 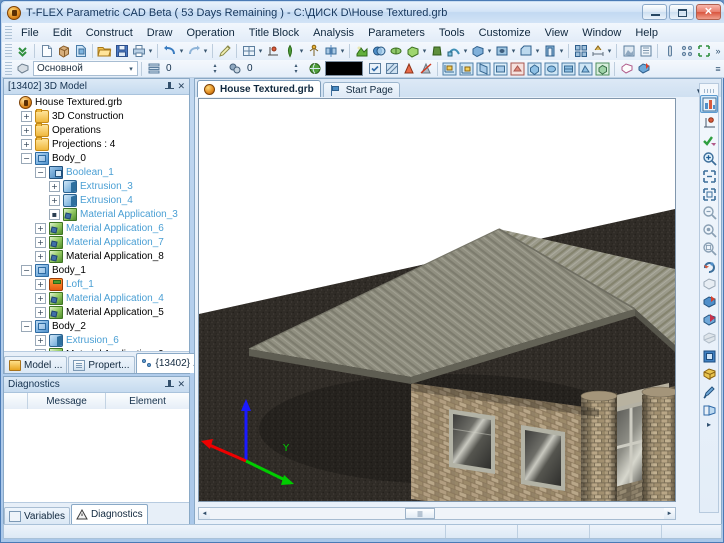 I want to click on tree-node: + Material Application_8, so click(x=96, y=256).